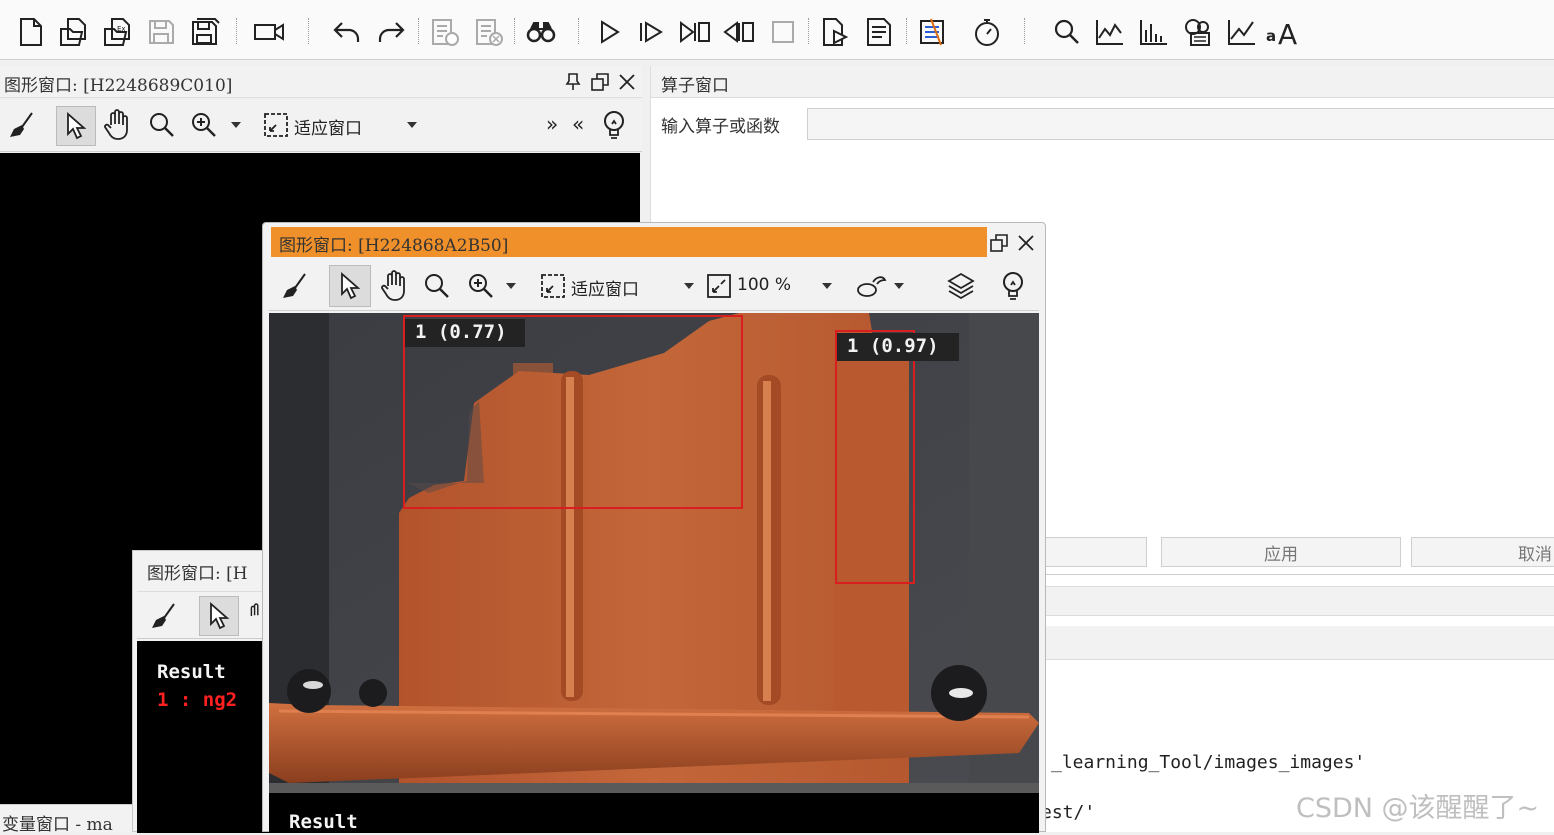  Describe the element at coordinates (654, 286) in the screenshot. I see `main-window-toolbar: 适应窗口 100 %` at that location.